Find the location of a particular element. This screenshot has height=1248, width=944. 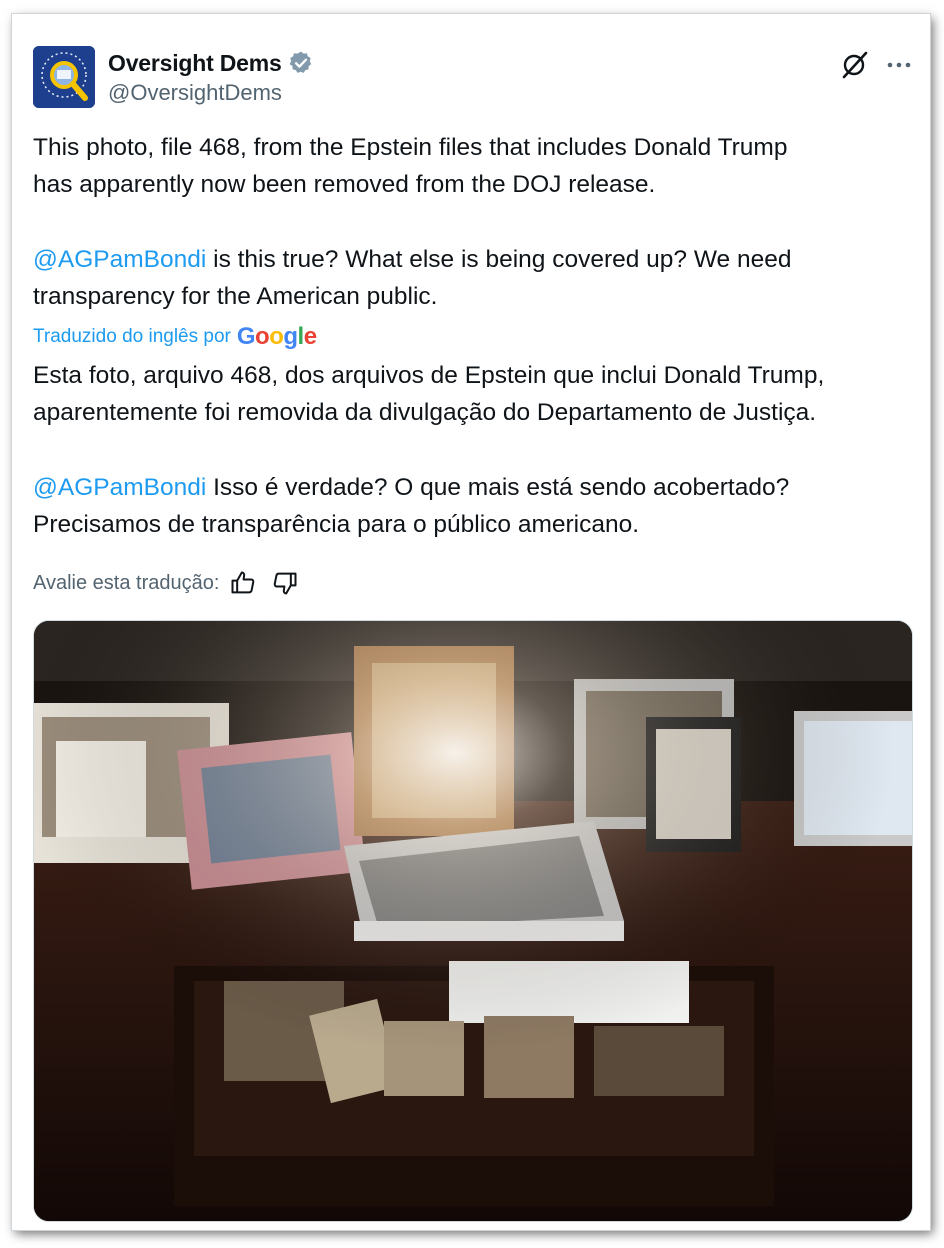

magnifying-glass-seal-icon is located at coordinates (64, 77).